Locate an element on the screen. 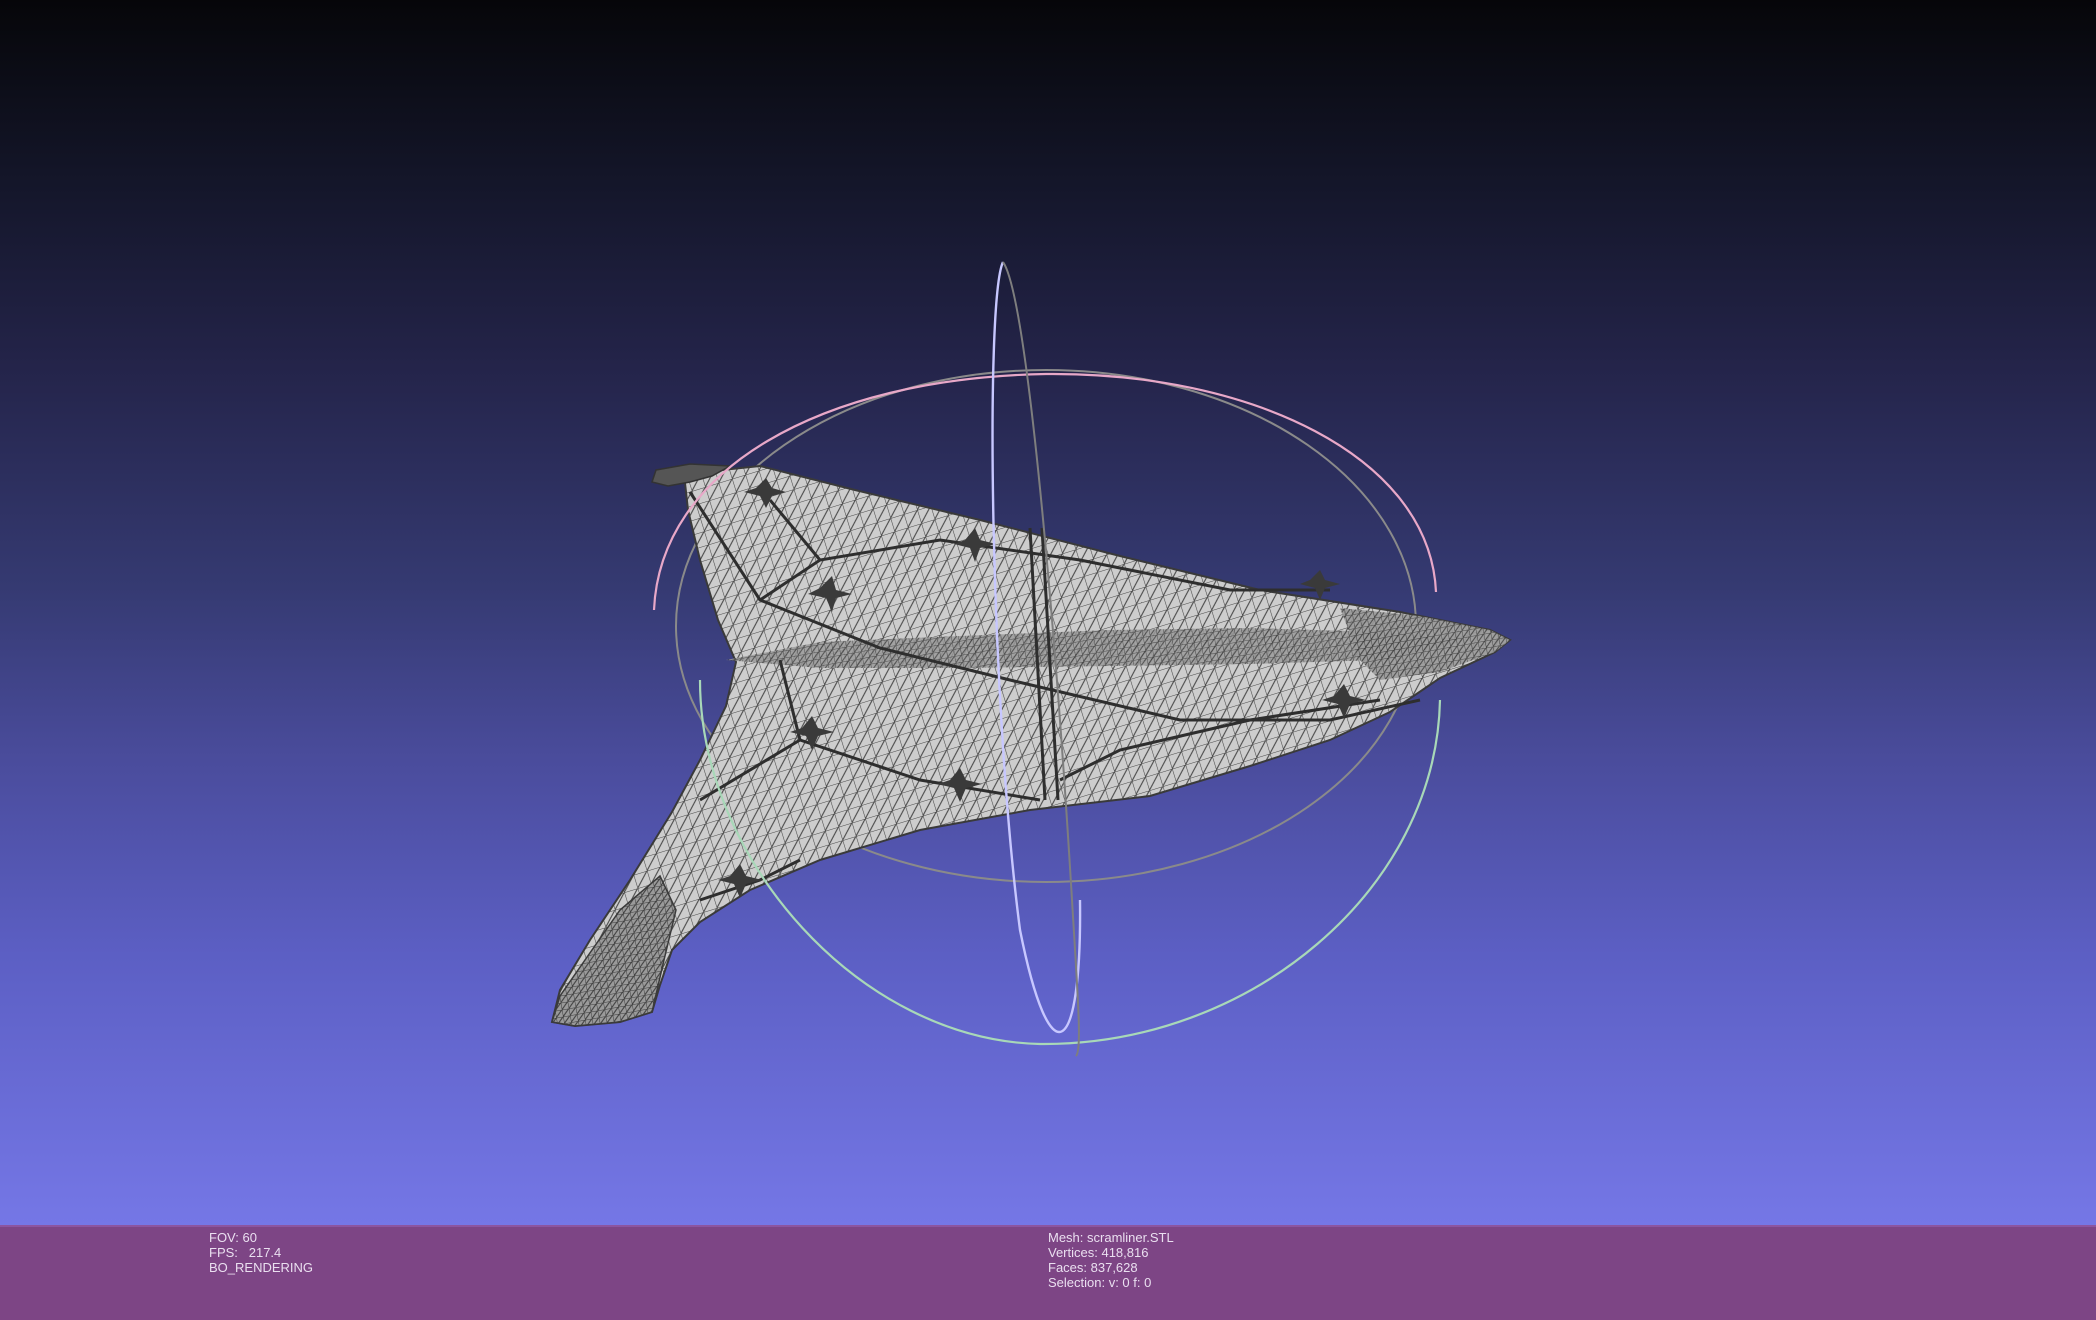 The image size is (2096, 1320). mesh-name-label: Mesh: scramliner.STL is located at coordinates (1111, 1237).